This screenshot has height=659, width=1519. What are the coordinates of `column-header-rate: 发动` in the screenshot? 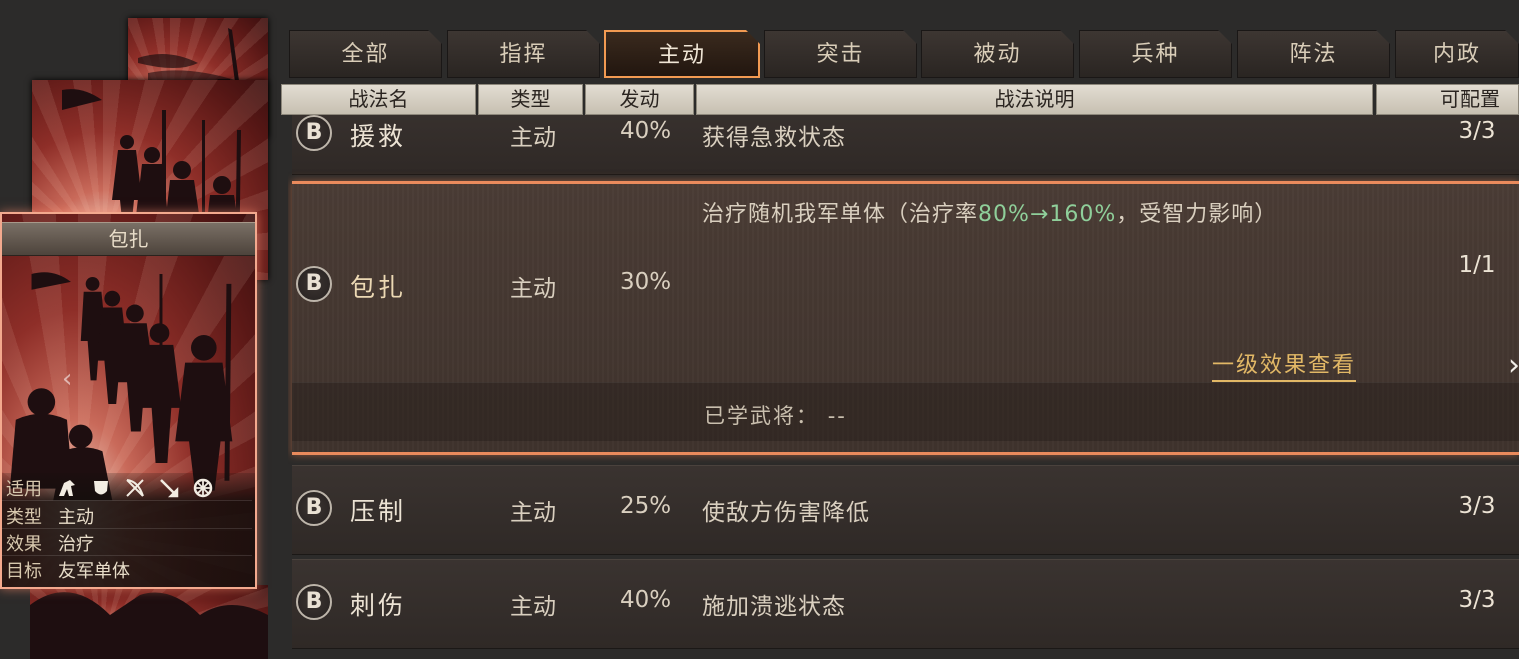 It's located at (639, 99).